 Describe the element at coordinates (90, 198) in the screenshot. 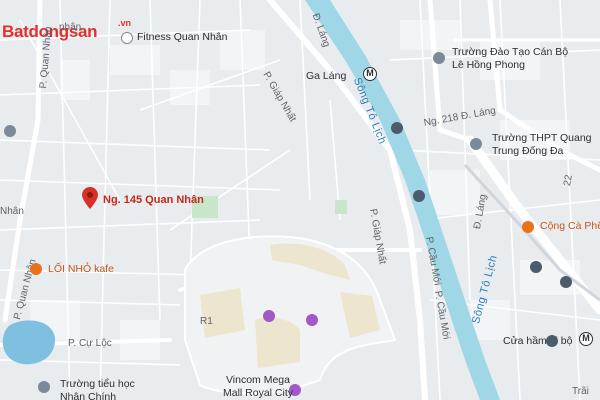

I see `location-pin-icon` at that location.